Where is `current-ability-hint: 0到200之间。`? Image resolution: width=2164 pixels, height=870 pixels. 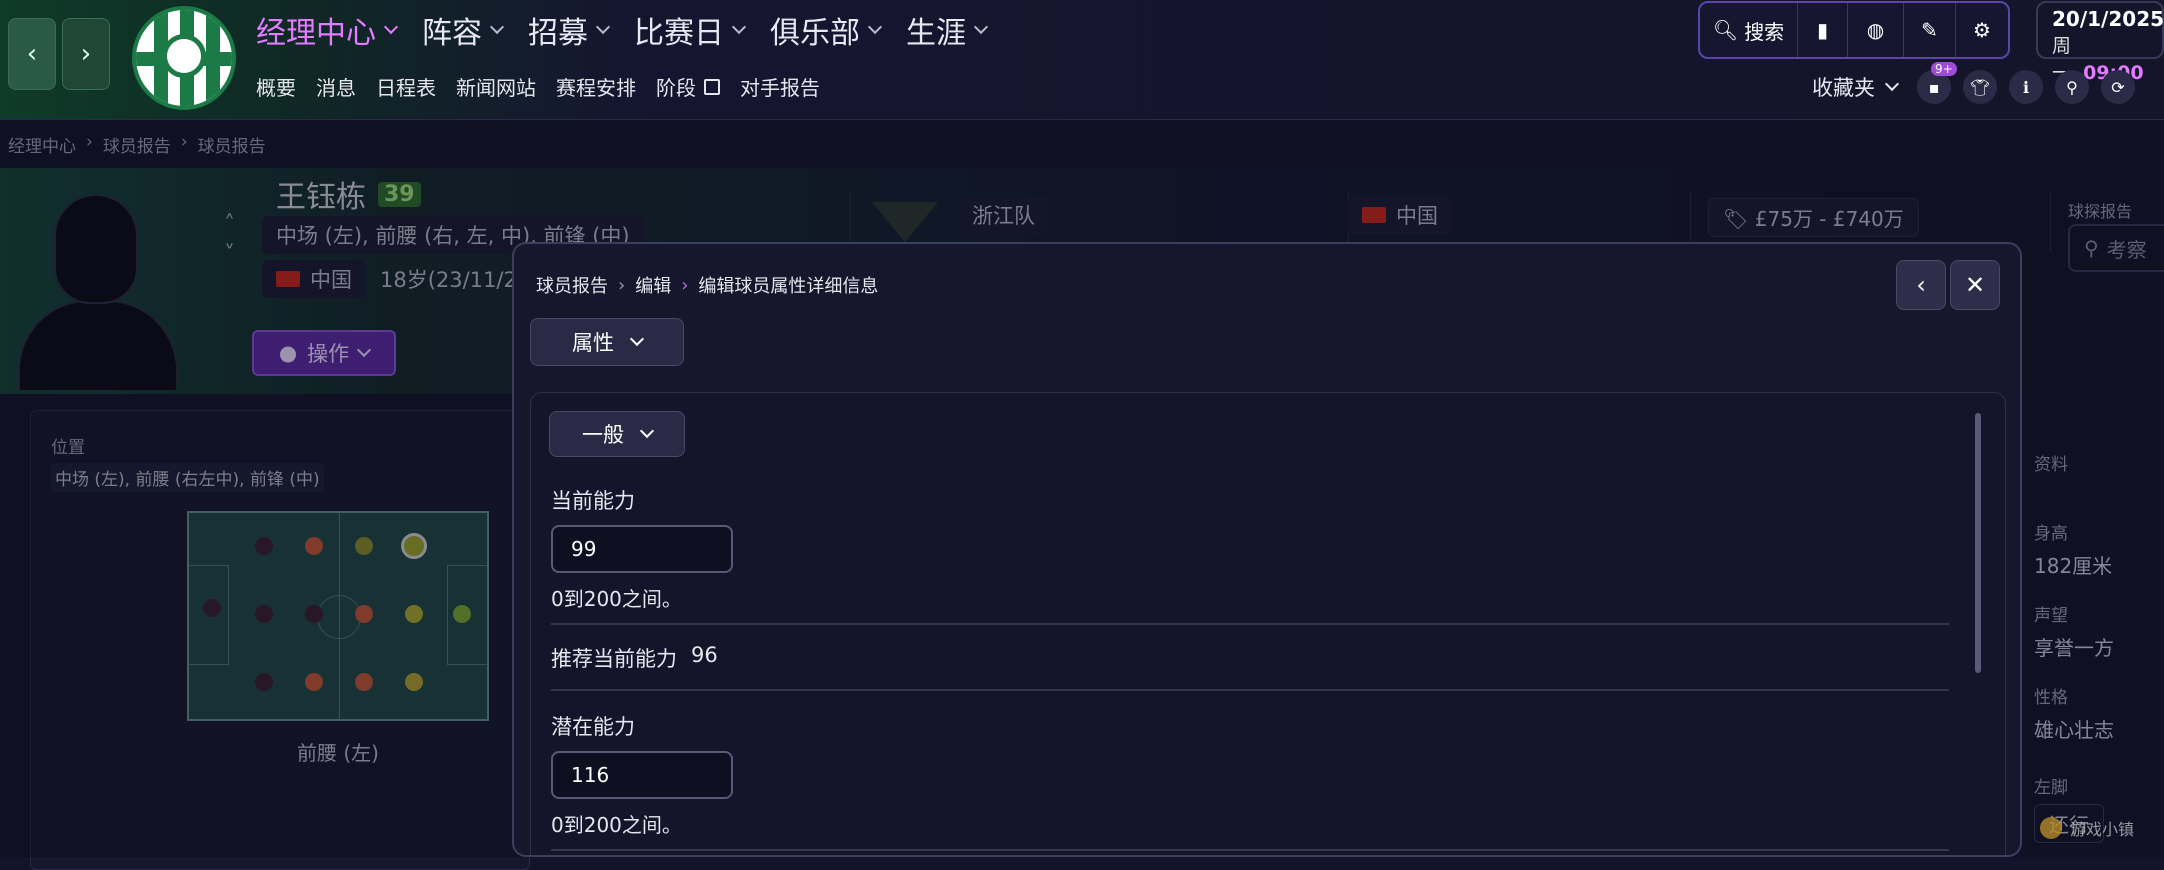 current-ability-hint: 0到200之间。 is located at coordinates (616, 599).